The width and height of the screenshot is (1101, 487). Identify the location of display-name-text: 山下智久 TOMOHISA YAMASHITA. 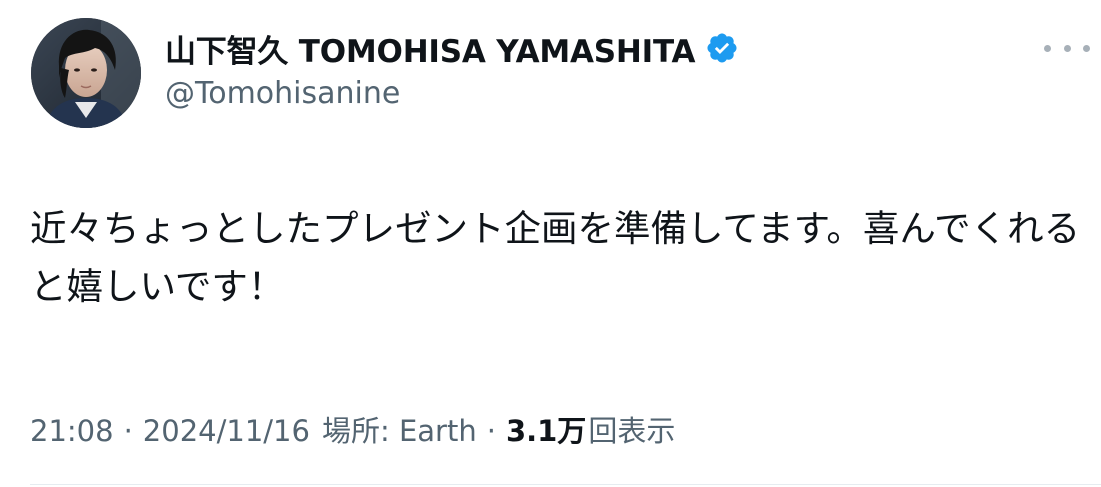
(430, 48).